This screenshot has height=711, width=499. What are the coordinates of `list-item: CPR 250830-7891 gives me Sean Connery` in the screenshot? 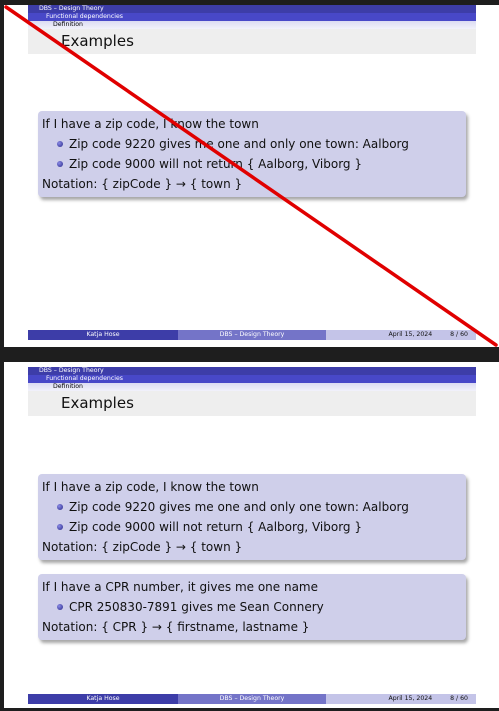 It's located at (252, 607).